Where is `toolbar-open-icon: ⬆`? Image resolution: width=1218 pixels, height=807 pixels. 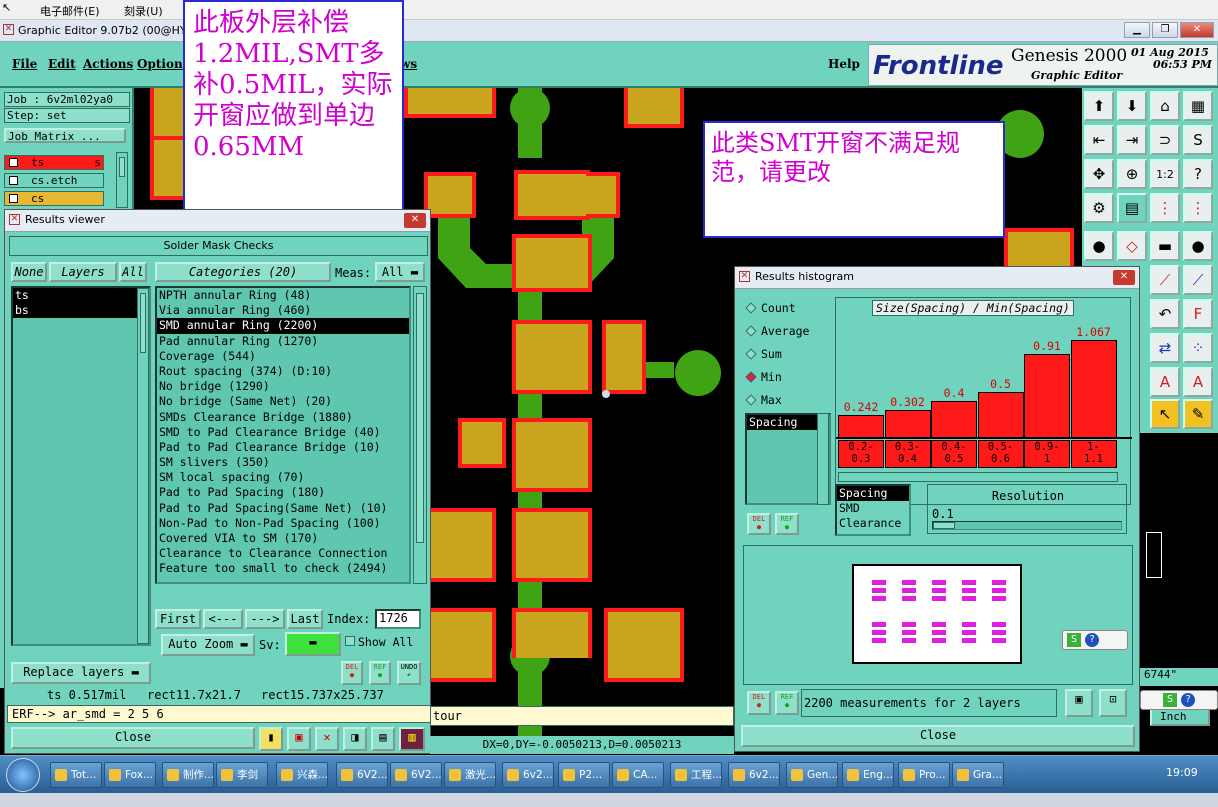
toolbar-open-icon: ⬆ is located at coordinates (1099, 106).